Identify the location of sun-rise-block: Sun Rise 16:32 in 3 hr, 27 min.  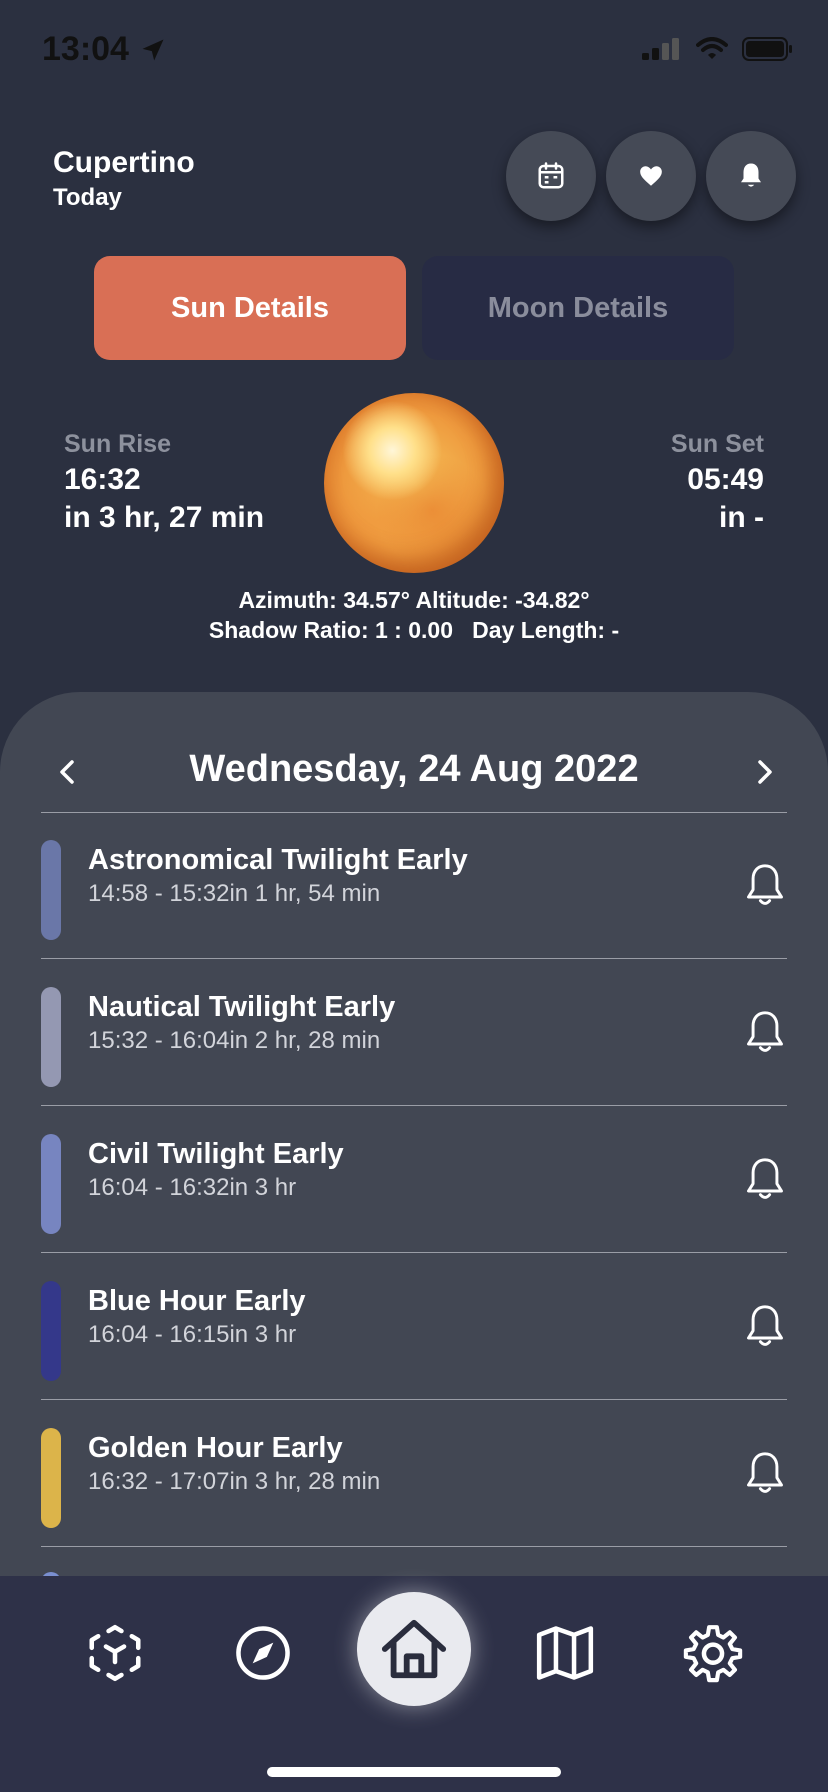
(164, 482).